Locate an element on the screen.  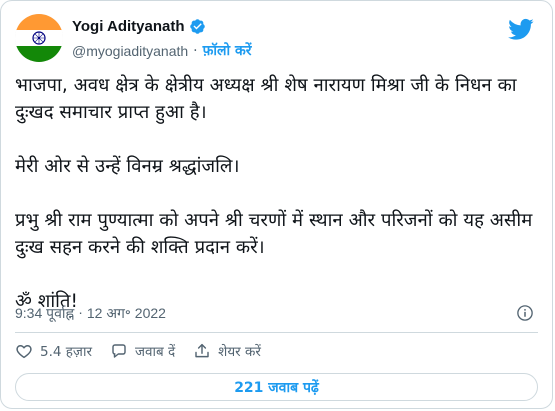
share-button: शेयर करें is located at coordinates (227, 351).